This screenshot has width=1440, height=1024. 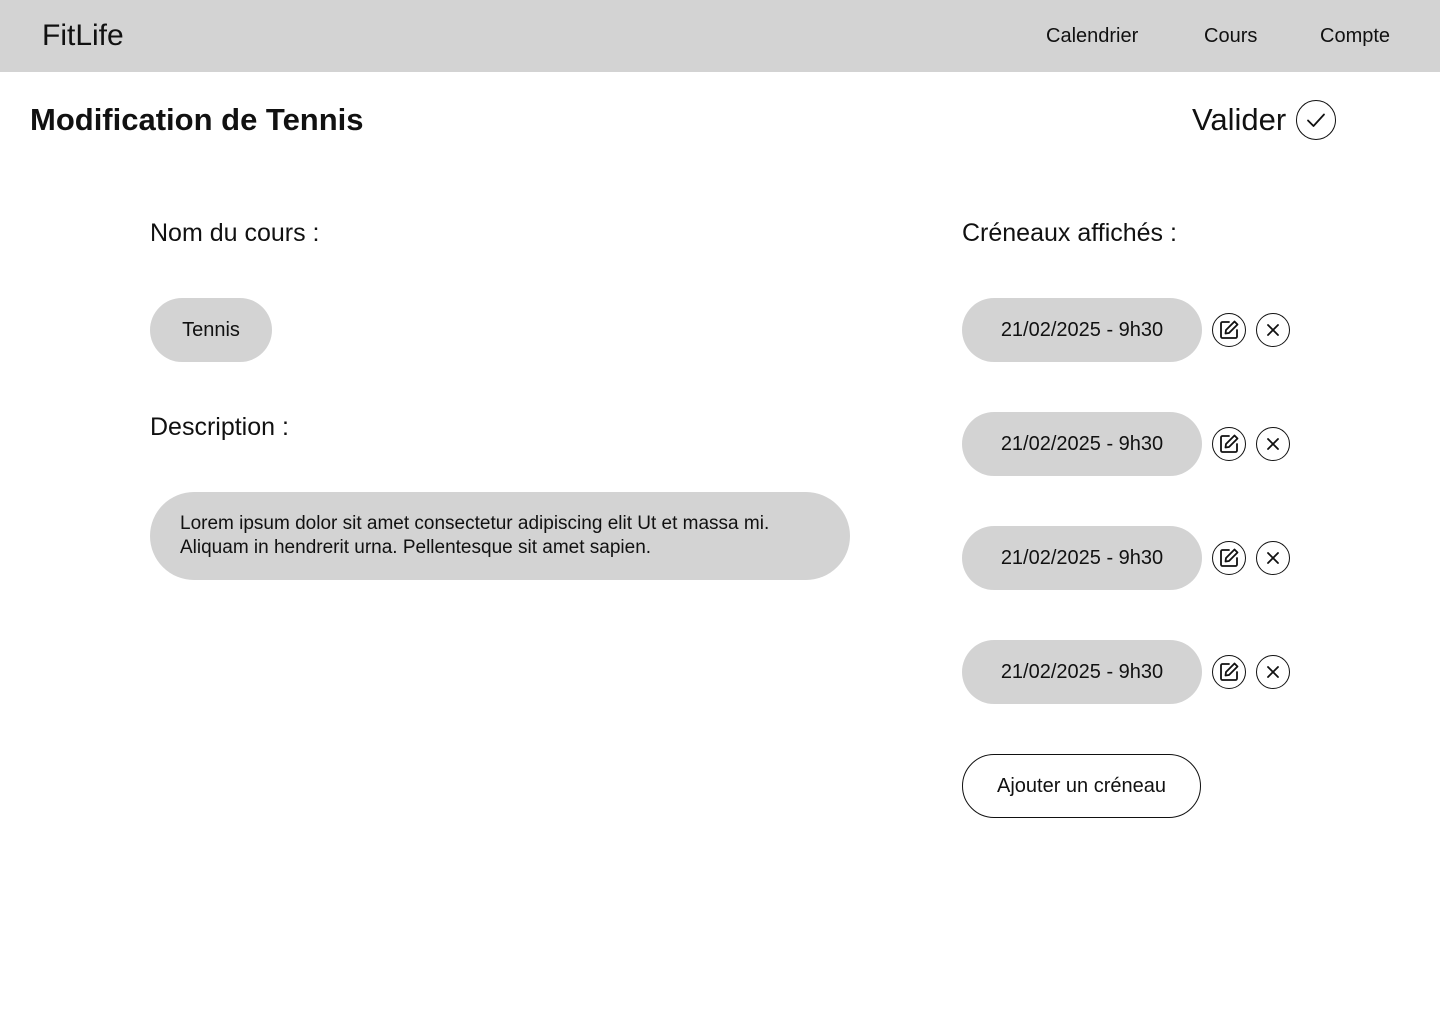 I want to click on course-name-label: Nom du cours :, so click(x=235, y=233).